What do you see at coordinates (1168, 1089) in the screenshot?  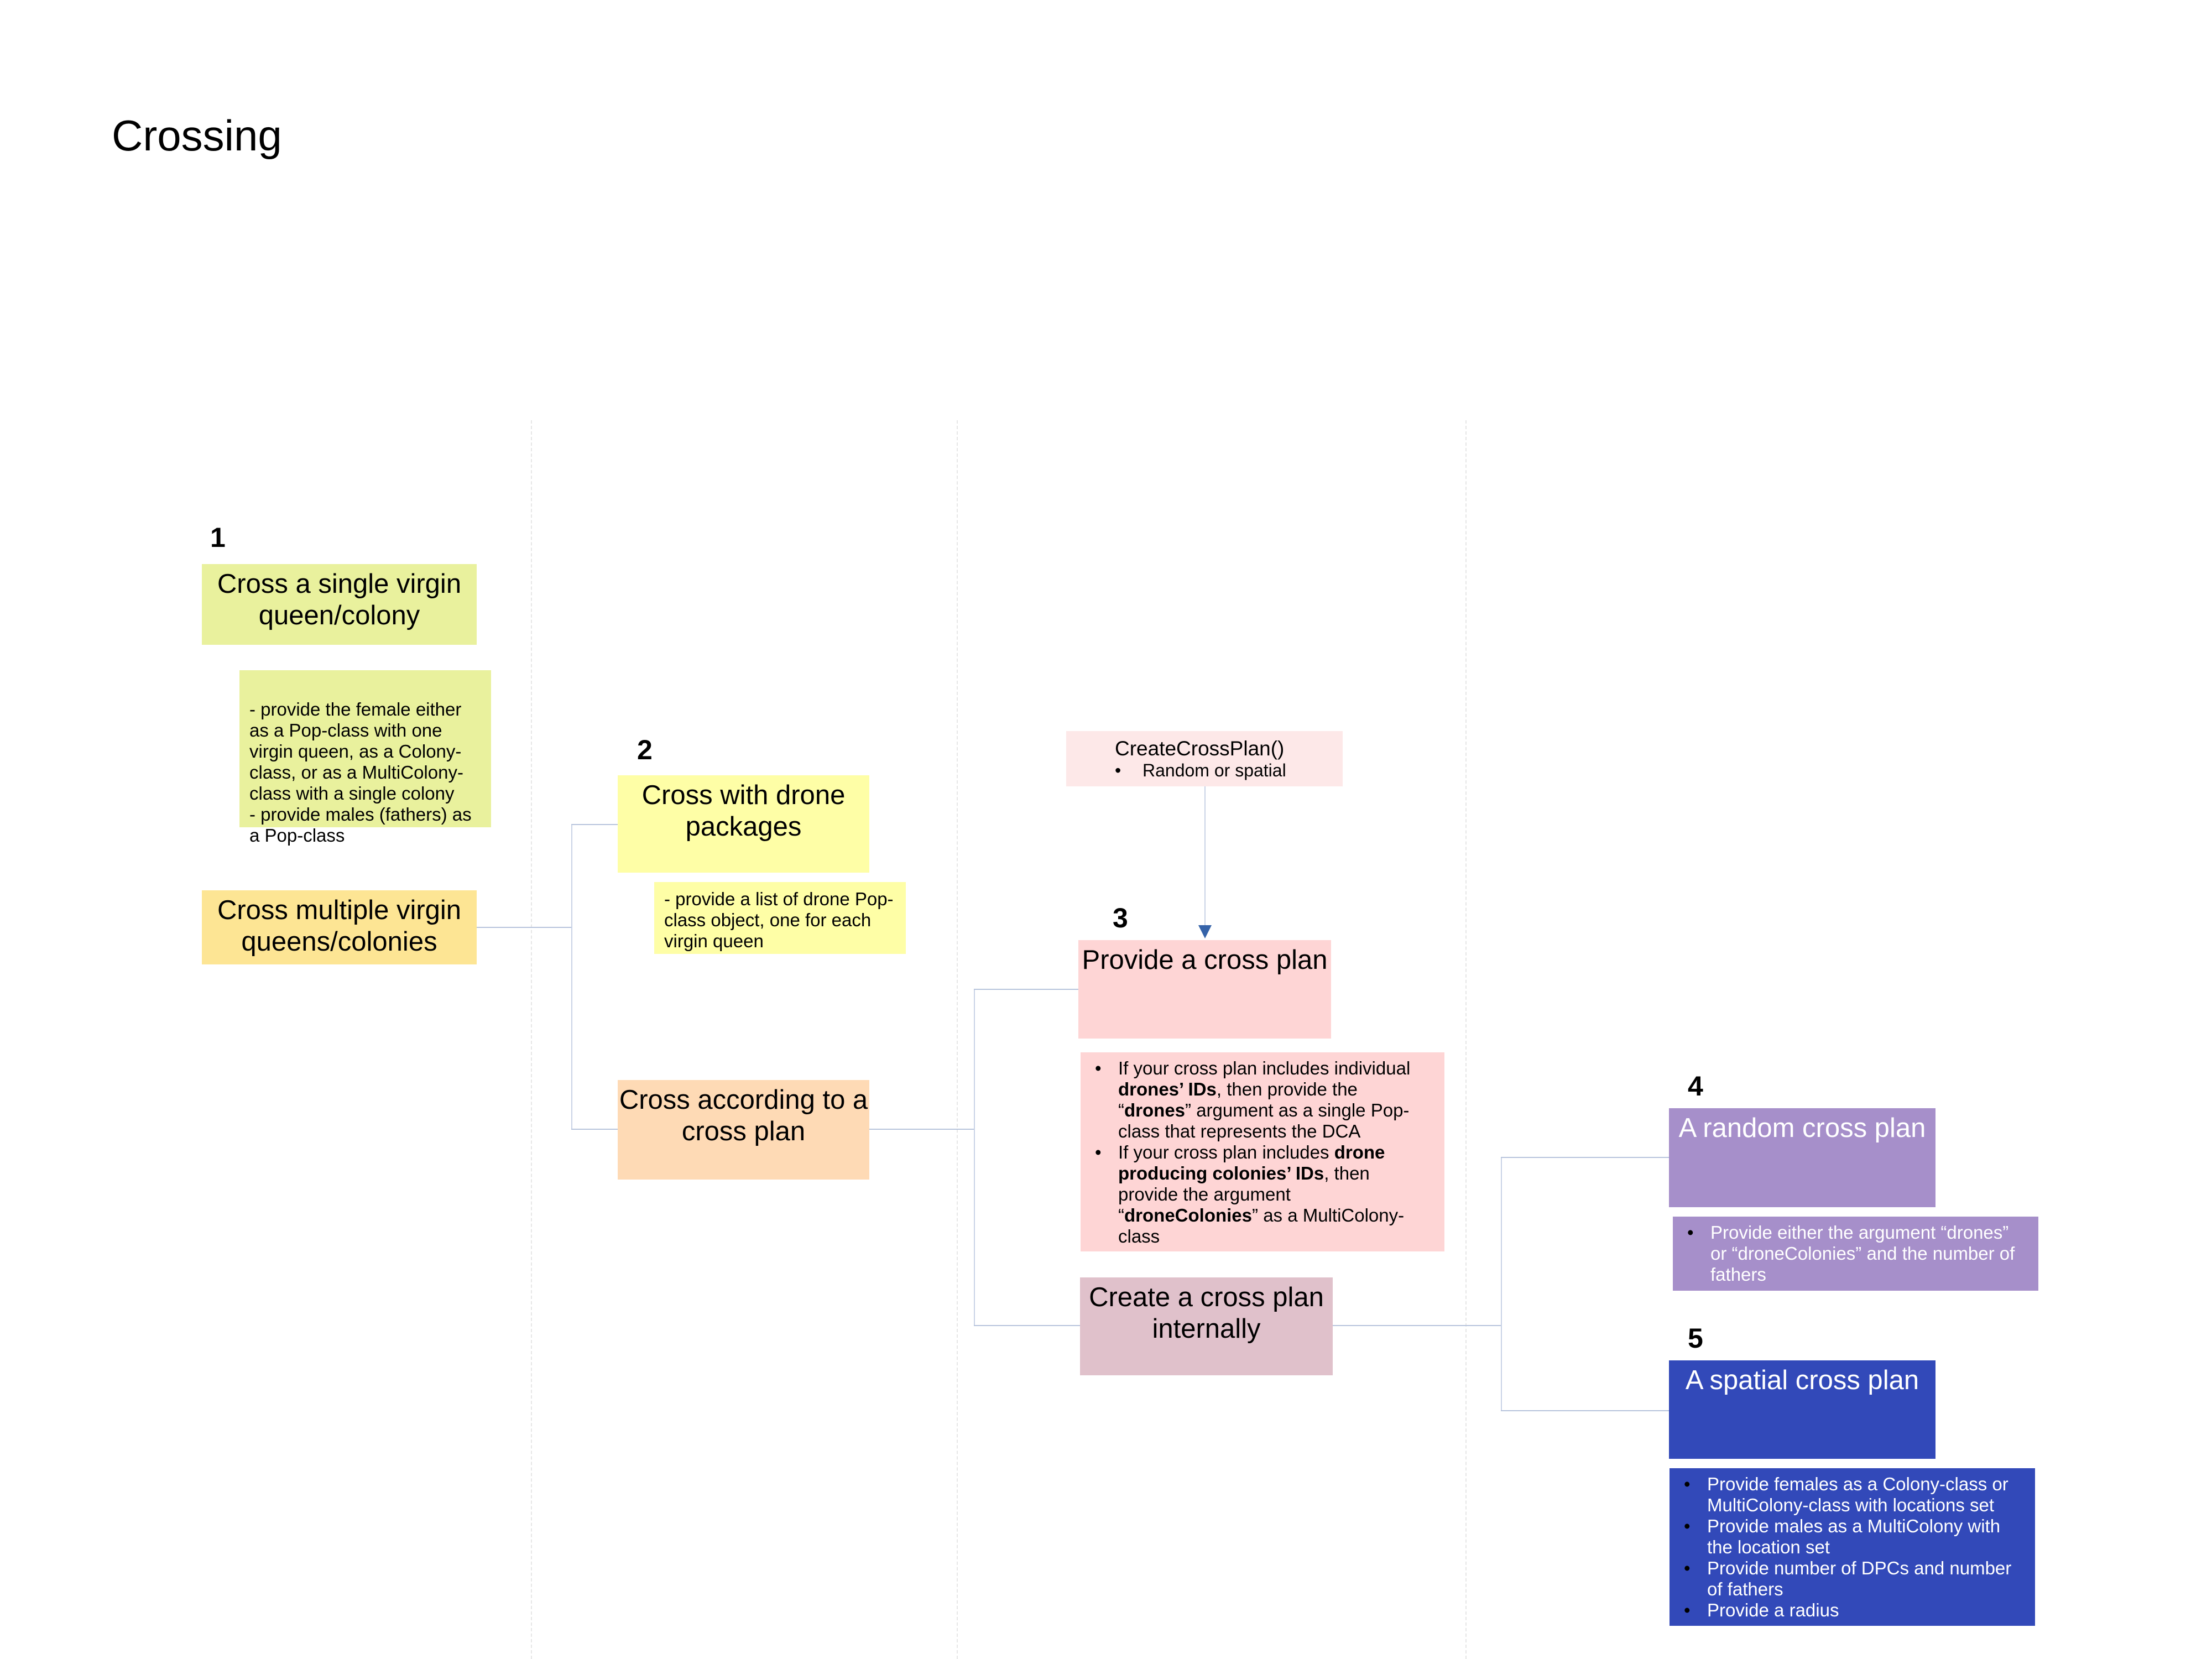 I see `emphasis: drones’ IDs` at bounding box center [1168, 1089].